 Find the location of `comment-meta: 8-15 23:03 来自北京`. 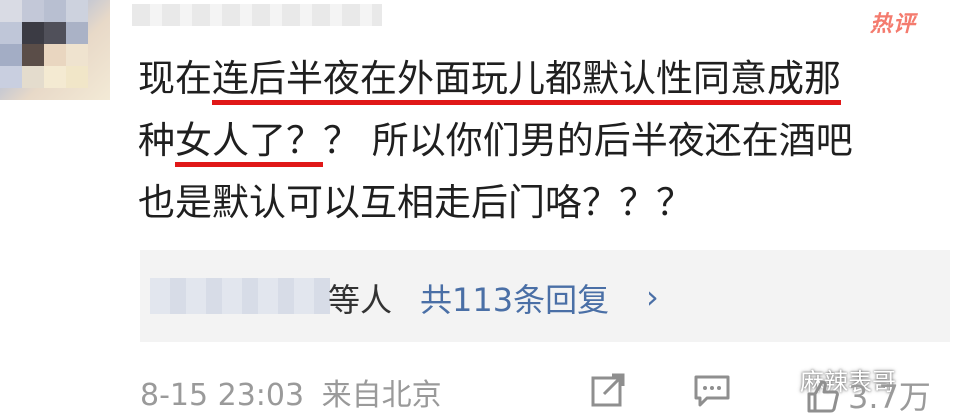

comment-meta: 8-15 23:03 来自北京 is located at coordinates (291, 392).